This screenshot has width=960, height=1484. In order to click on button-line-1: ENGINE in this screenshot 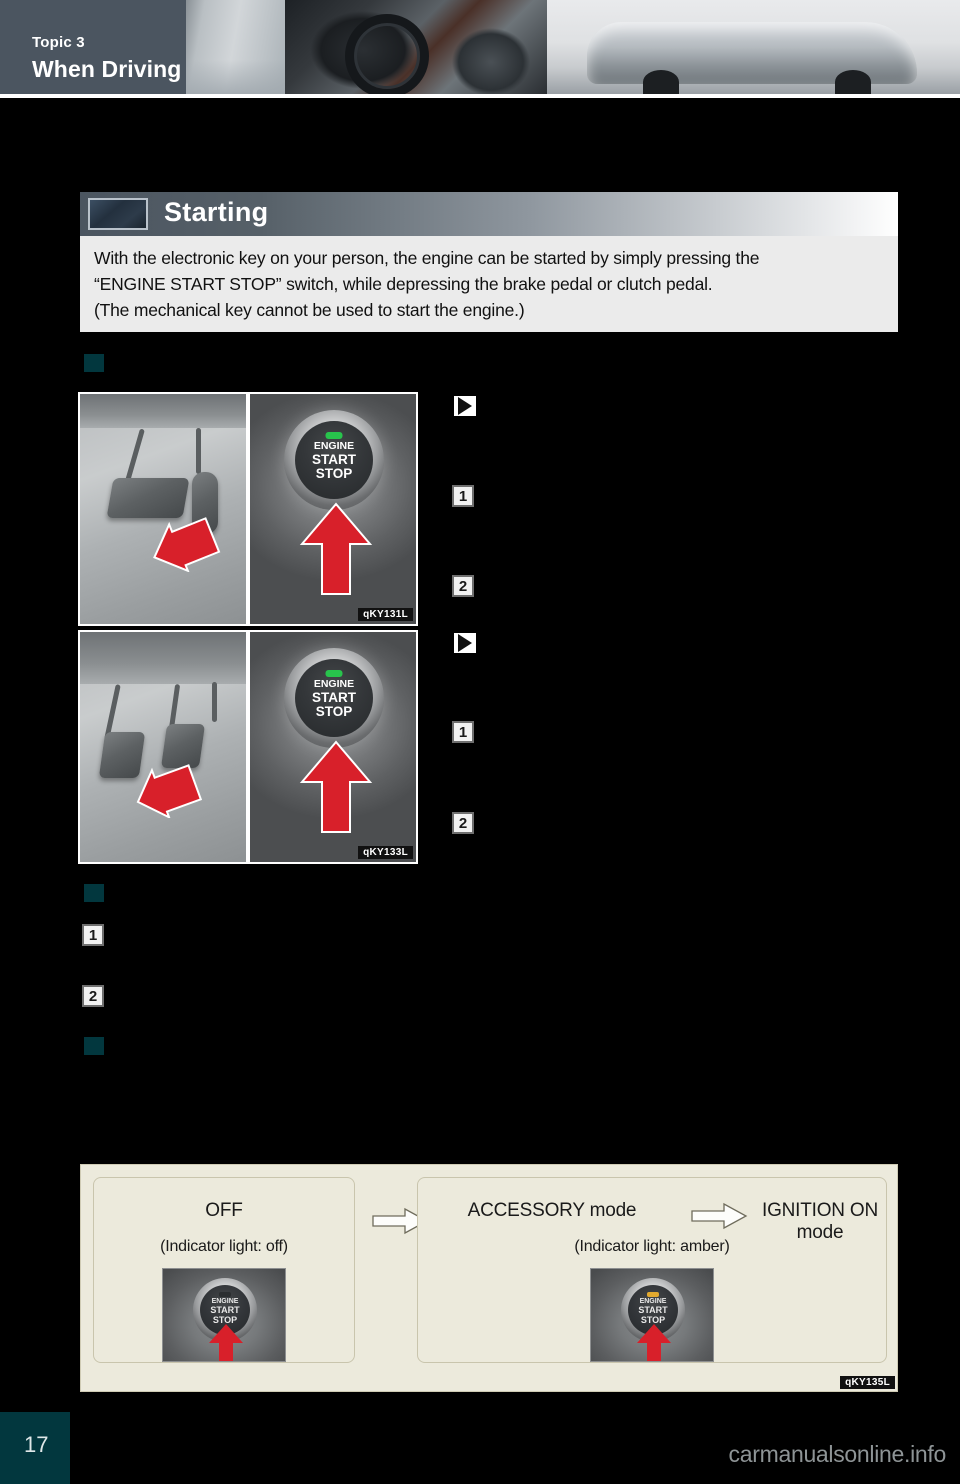, I will do `click(334, 446)`.